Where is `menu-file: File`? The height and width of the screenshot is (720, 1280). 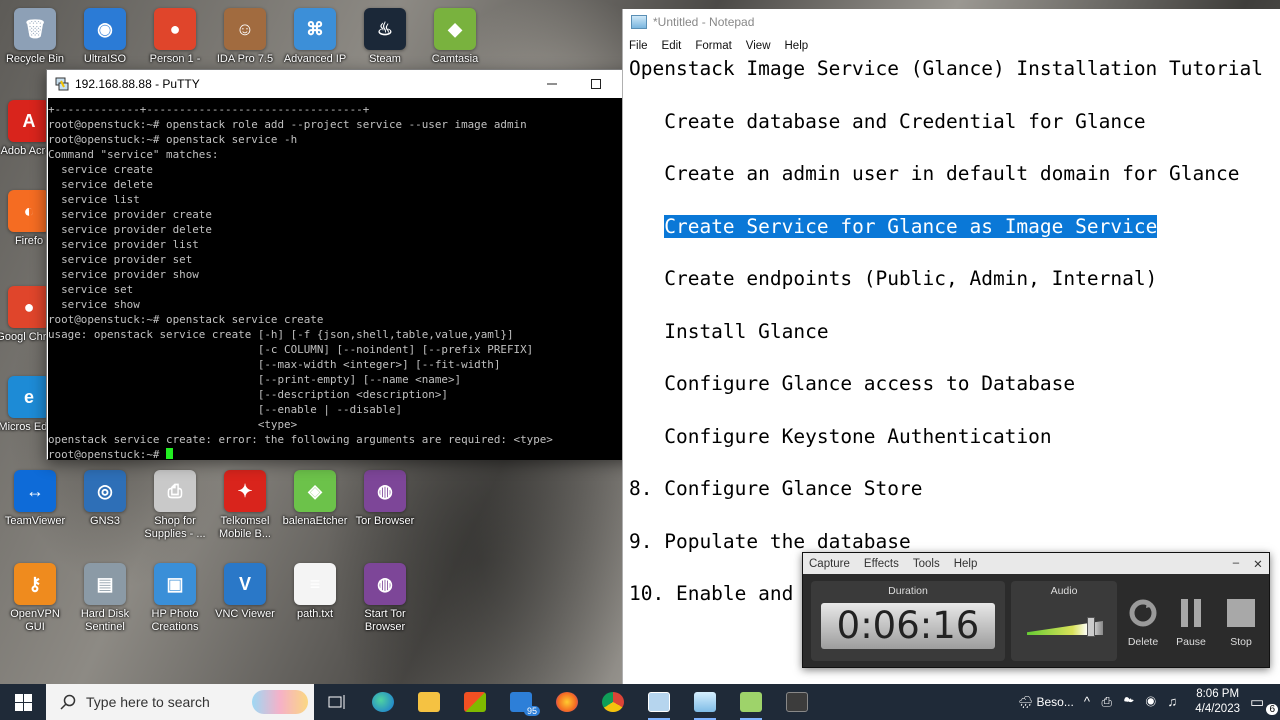 menu-file: File is located at coordinates (638, 46).